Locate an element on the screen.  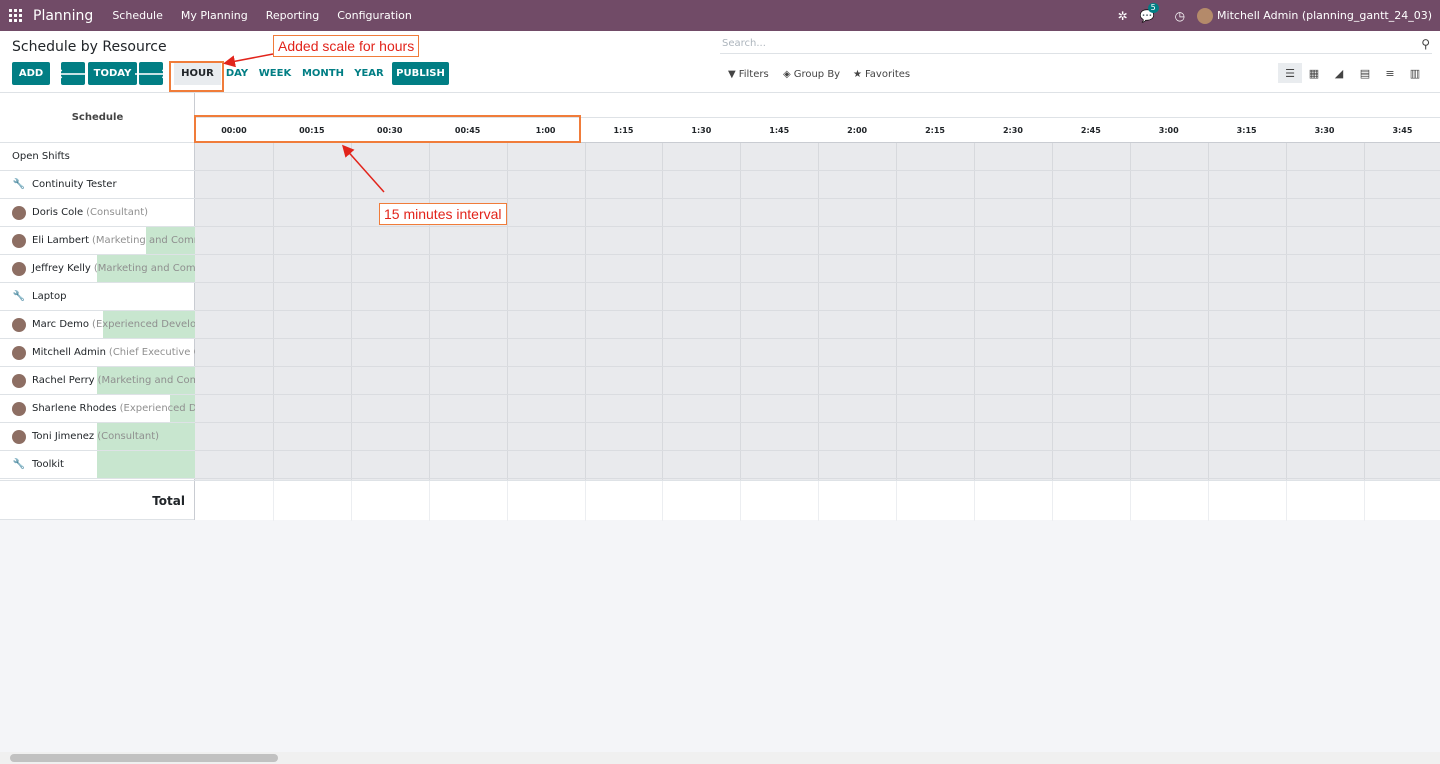
gantt-view-icon: ☰ is located at coordinates (1290, 73).